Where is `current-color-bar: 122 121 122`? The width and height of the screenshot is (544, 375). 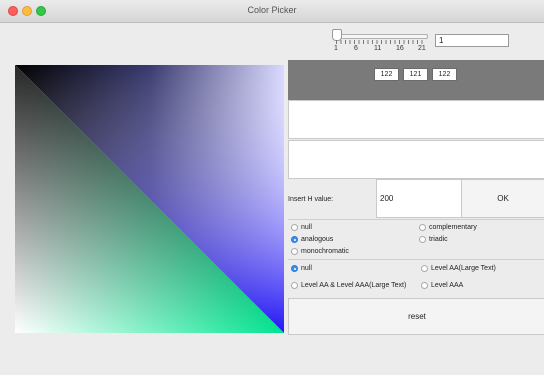 current-color-bar: 122 121 122 is located at coordinates (416, 80).